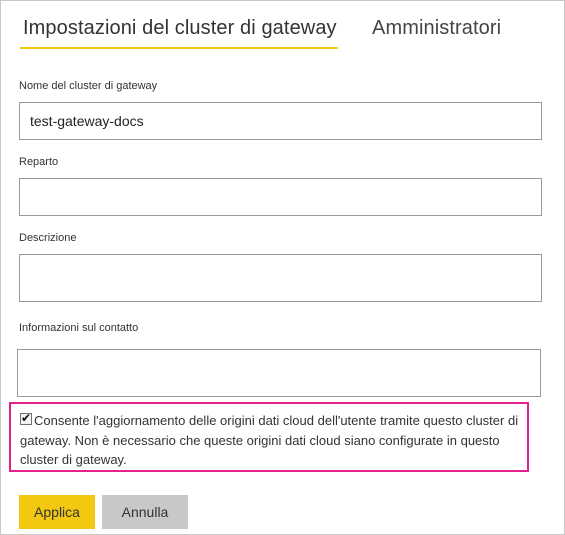 The height and width of the screenshot is (535, 565). Describe the element at coordinates (279, 373) in the screenshot. I see `contact-info-input` at that location.